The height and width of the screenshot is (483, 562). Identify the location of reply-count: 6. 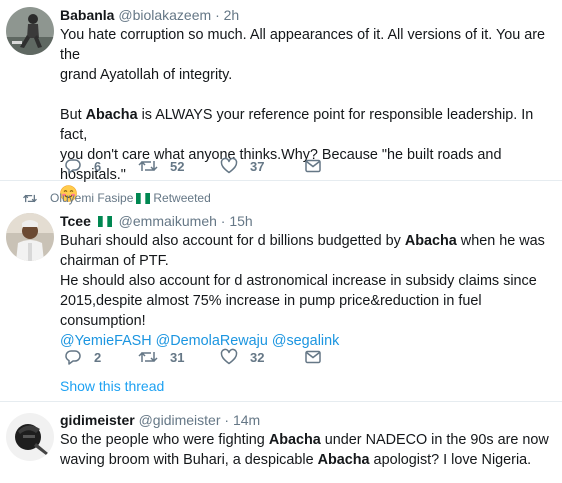
(98, 166).